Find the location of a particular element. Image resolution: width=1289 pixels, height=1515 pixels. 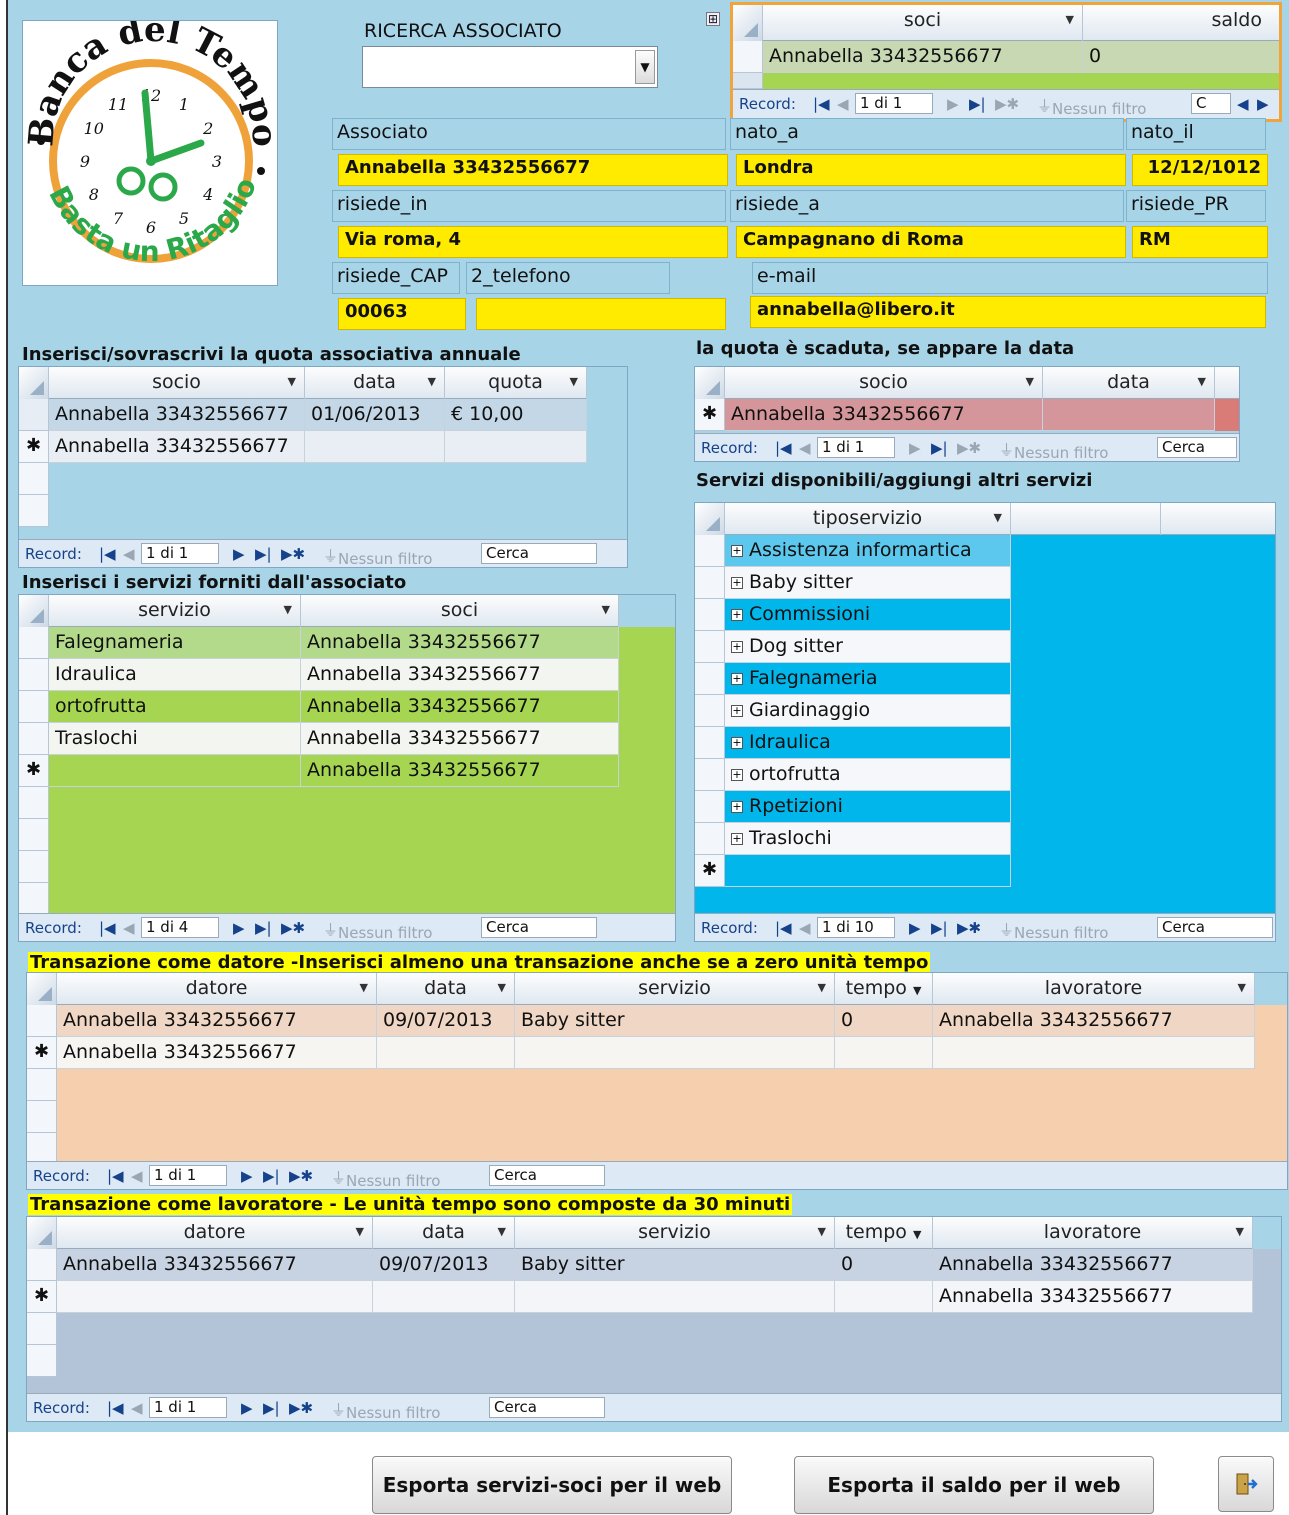

tiposervizio-cell: + Traslochi is located at coordinates (868, 839).